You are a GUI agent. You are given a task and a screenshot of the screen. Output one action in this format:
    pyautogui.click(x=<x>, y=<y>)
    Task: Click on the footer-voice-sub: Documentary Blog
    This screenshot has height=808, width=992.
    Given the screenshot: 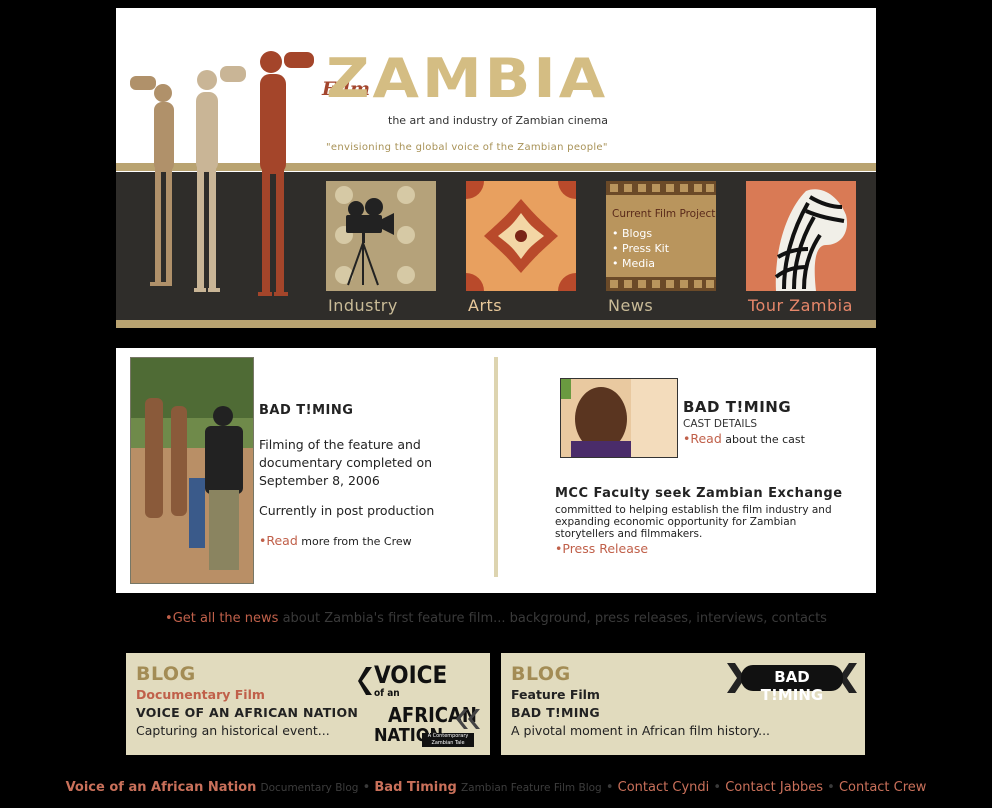 What is the action you would take?
    pyautogui.click(x=309, y=788)
    